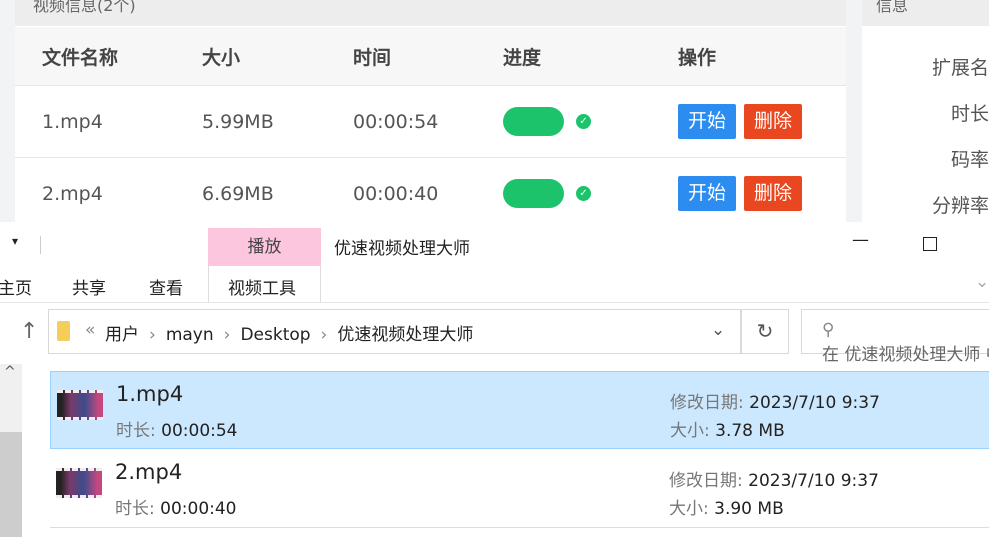  Describe the element at coordinates (396, 193) in the screenshot. I see `file-time: 00:00:40` at that location.